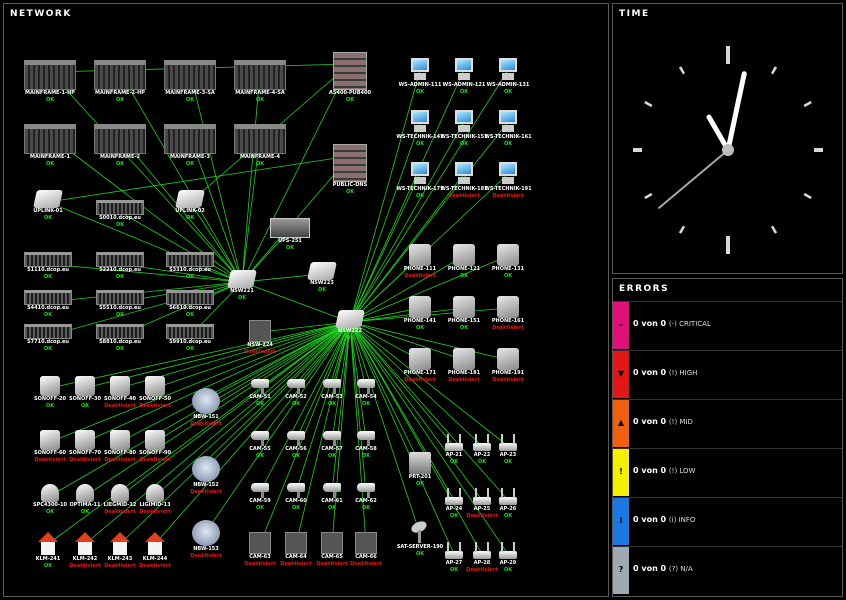 The height and width of the screenshot is (600, 846). What do you see at coordinates (366, 397) in the screenshot?
I see `device-label: CAM-54` at bounding box center [366, 397].